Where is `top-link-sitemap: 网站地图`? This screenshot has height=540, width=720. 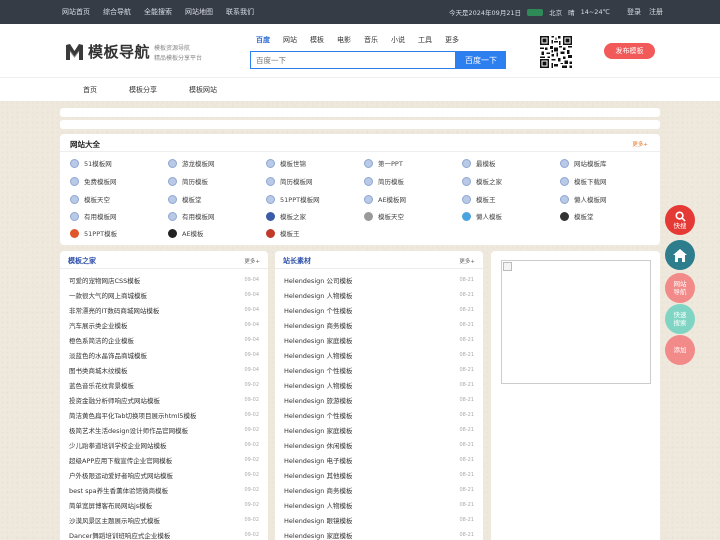
top-link-sitemap: 网站地图 is located at coordinates (199, 12).